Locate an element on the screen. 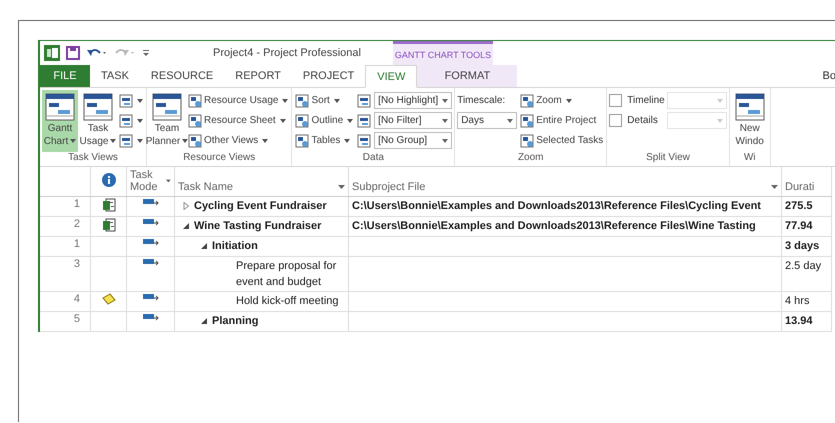 This screenshot has width=835, height=423. checkbox-label: Timeline is located at coordinates (646, 100).